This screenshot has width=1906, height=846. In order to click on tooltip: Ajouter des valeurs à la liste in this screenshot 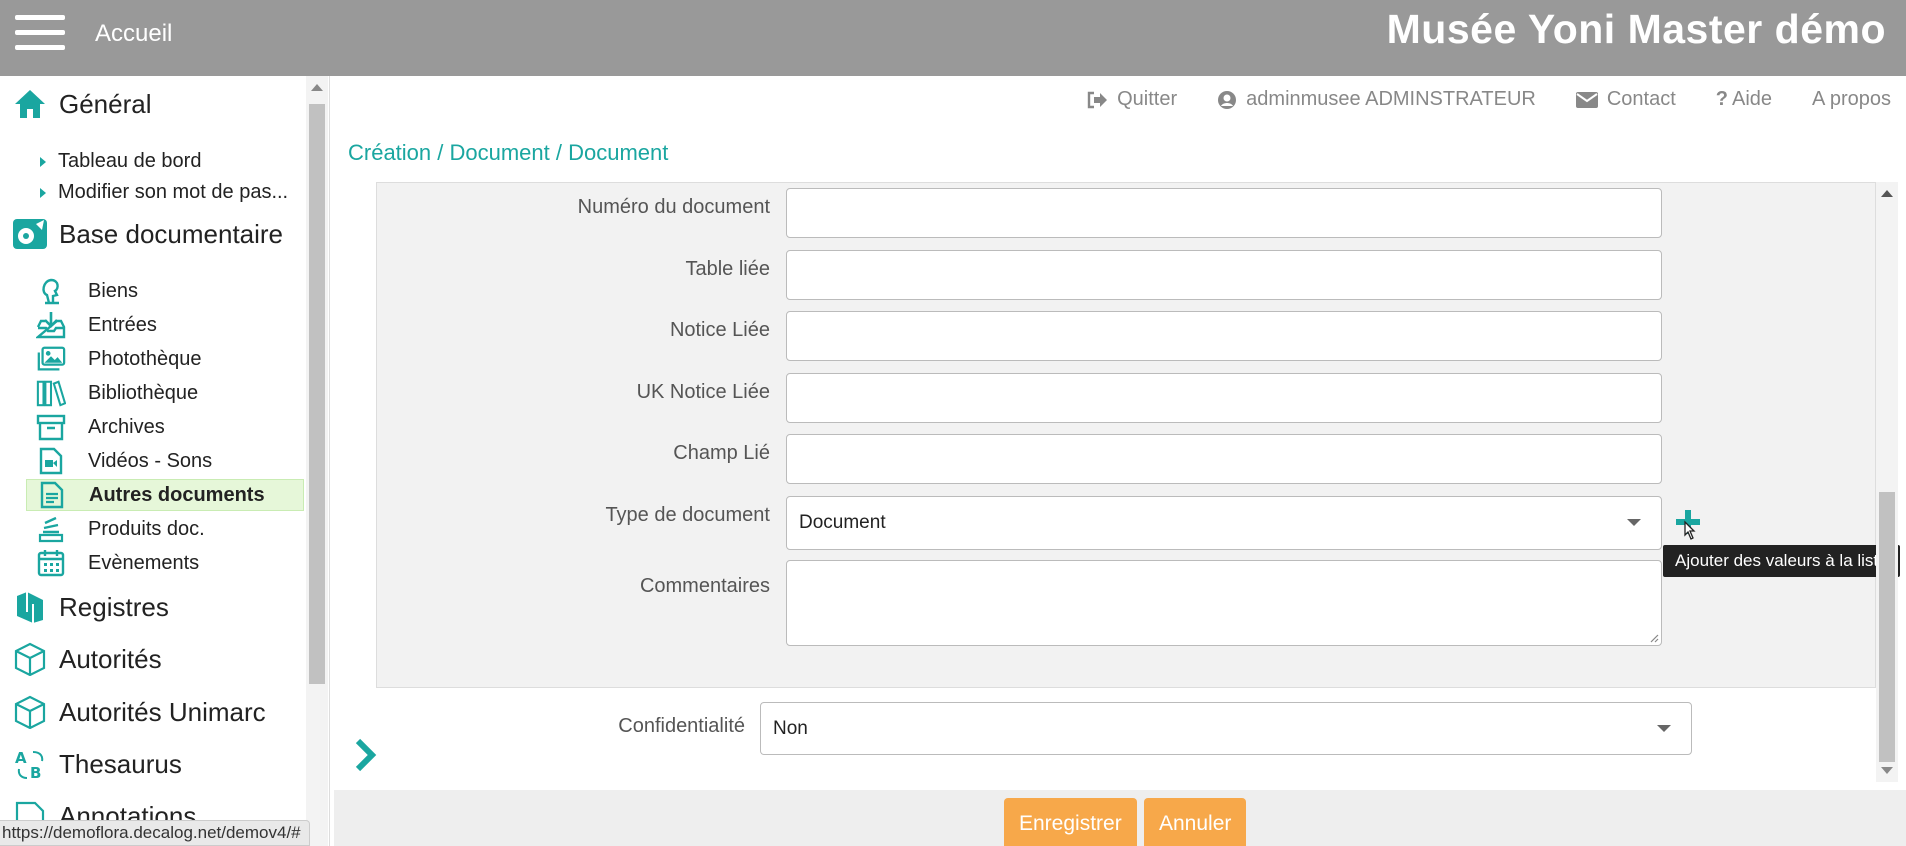, I will do `click(1781, 561)`.